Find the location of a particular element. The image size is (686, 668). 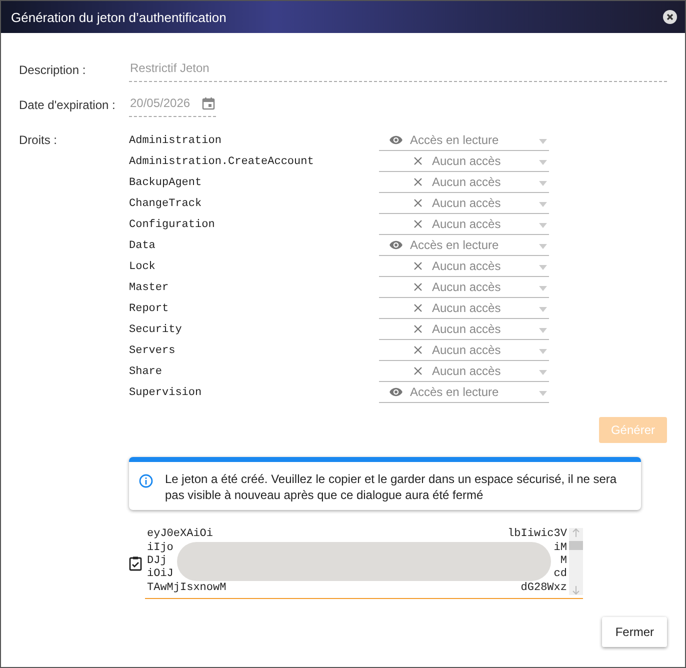

description-field: Restrictif Jeton is located at coordinates (398, 71).